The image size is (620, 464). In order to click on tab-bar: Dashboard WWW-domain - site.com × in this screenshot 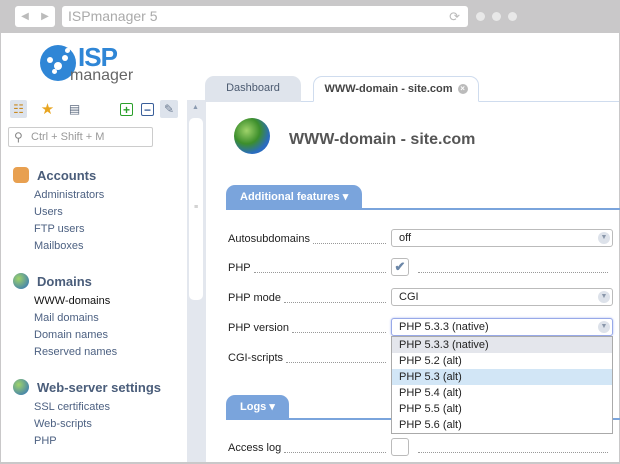, I will do `click(412, 89)`.